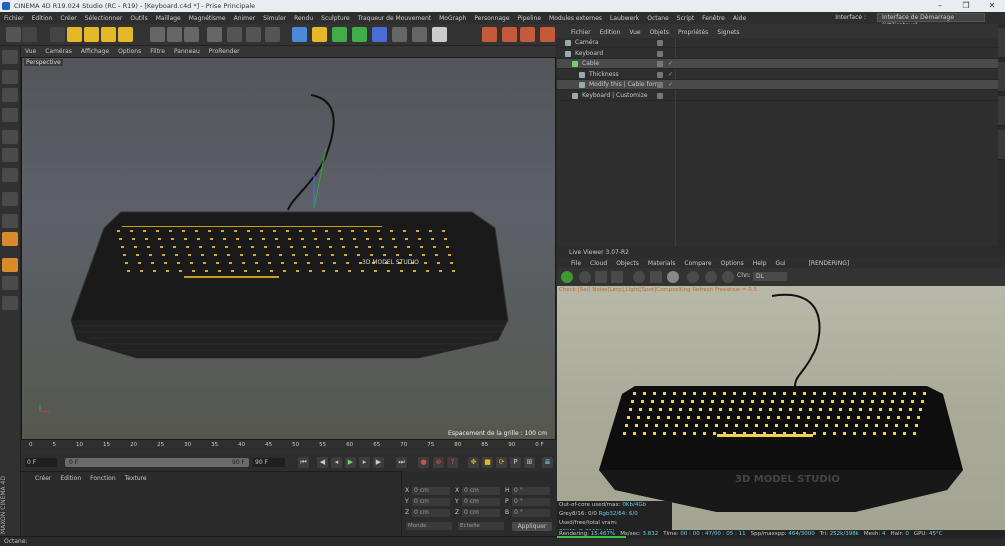  I want to click on menu-9: Rendu, so click(303, 18).